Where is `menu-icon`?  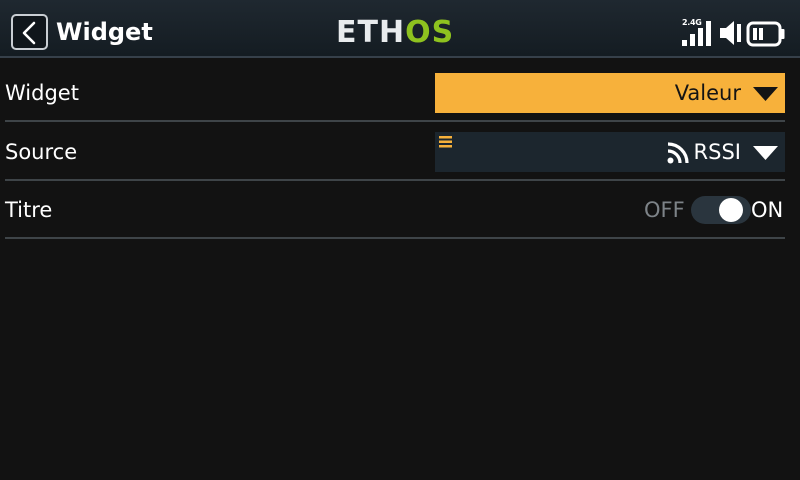 menu-icon is located at coordinates (445, 142).